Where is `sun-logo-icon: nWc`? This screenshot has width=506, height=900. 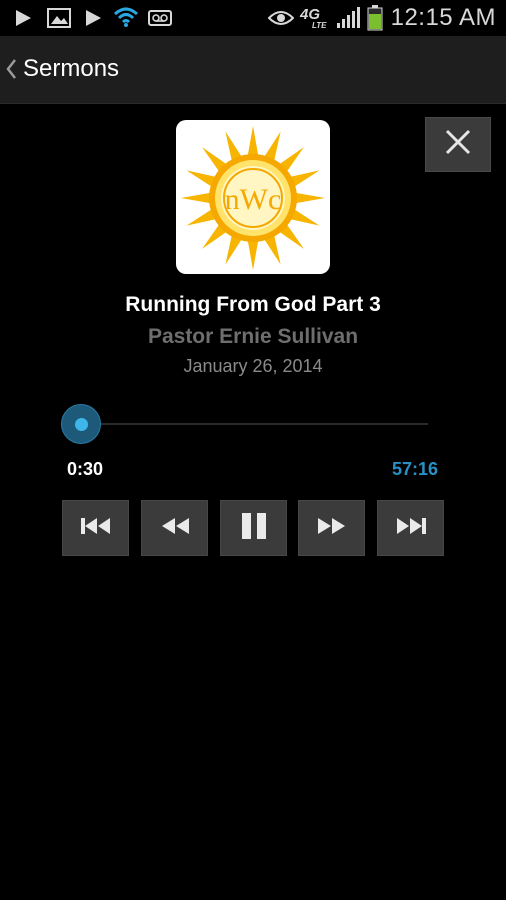 sun-logo-icon: nWc is located at coordinates (253, 198).